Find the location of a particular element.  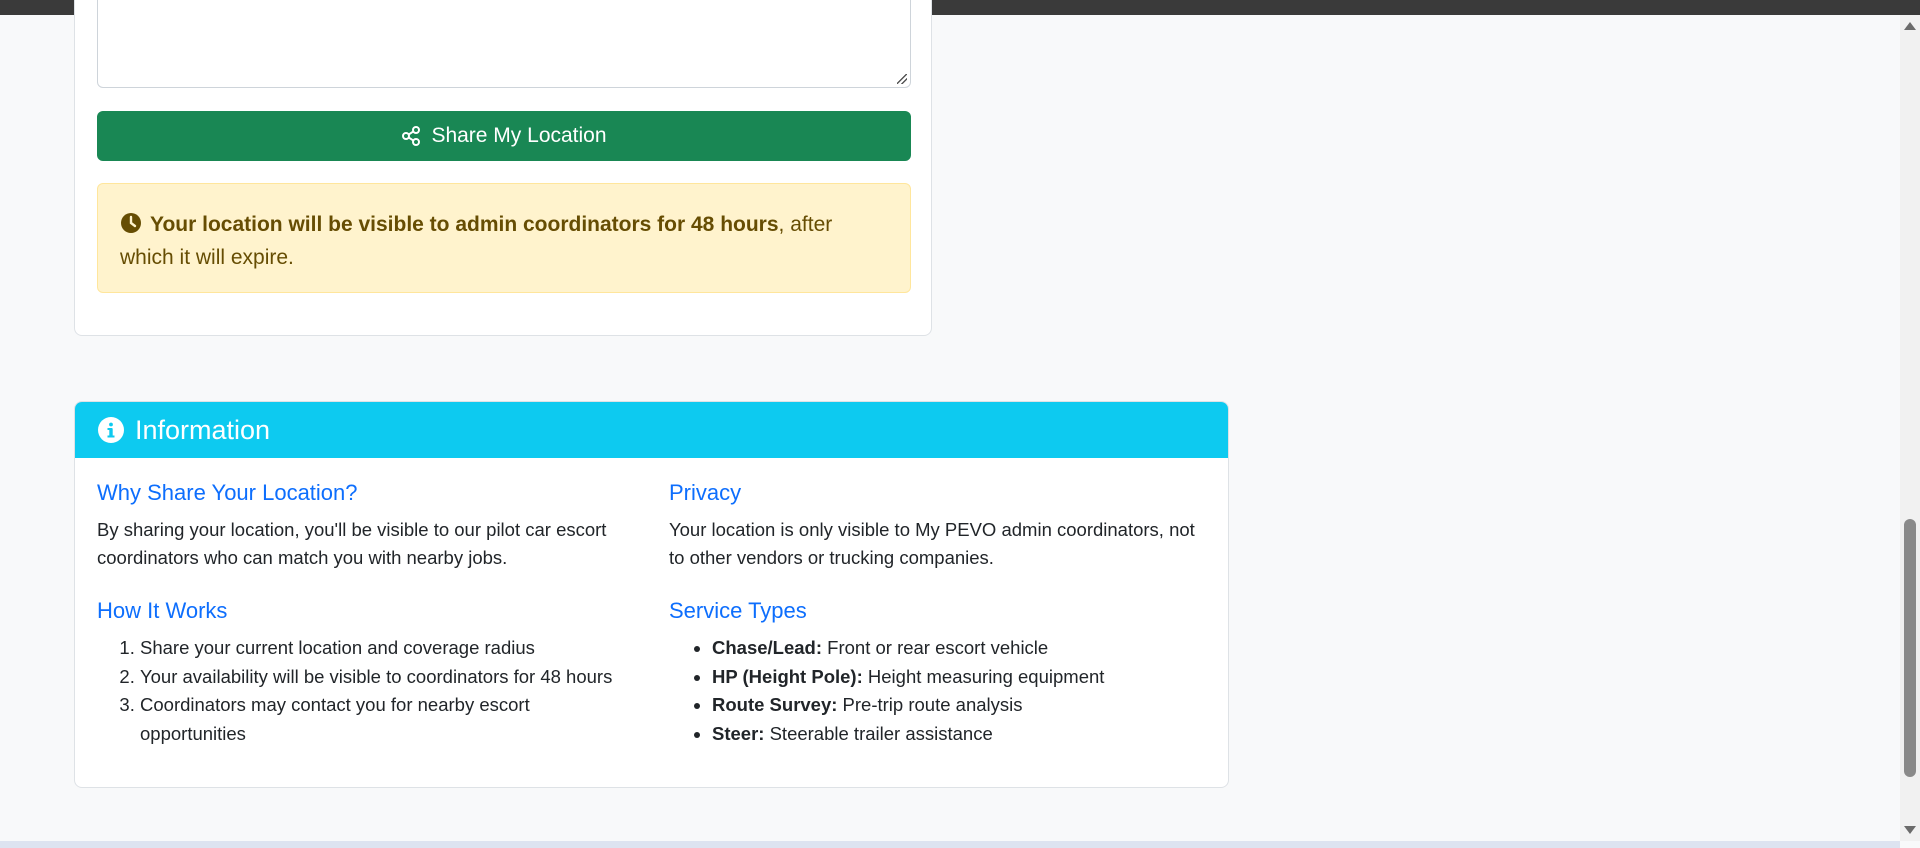

resize-grip-icon is located at coordinates (902, 79).